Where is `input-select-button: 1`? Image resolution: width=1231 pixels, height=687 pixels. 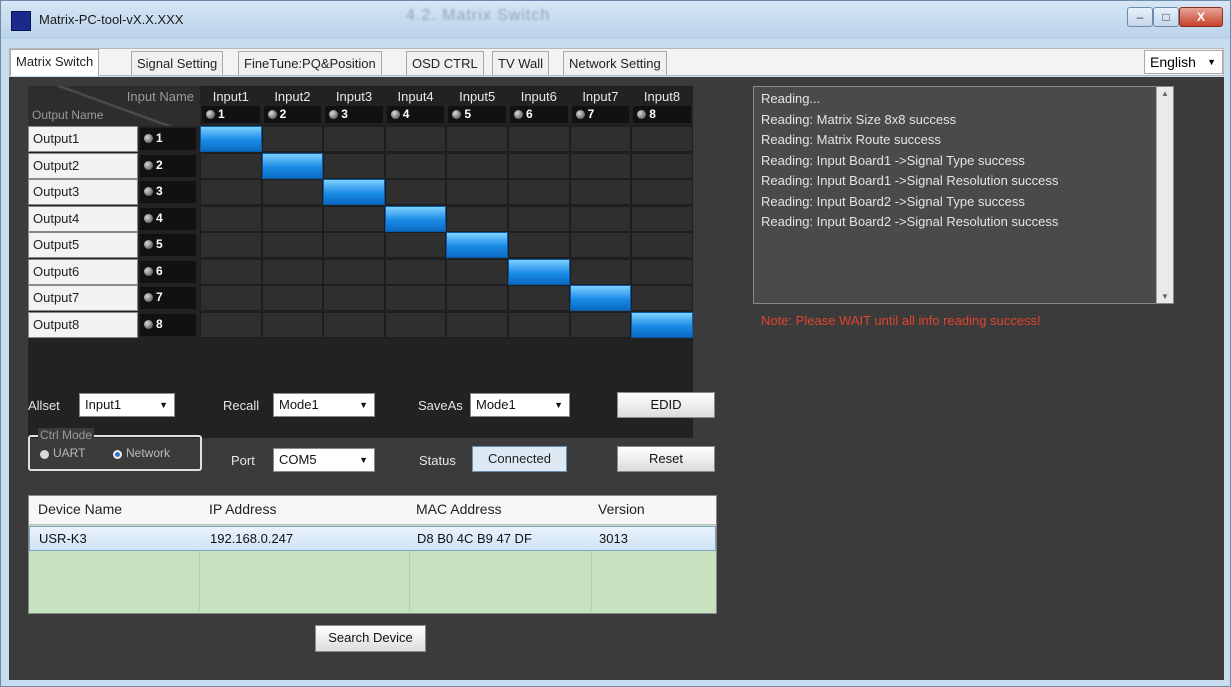
input-select-button: 1 is located at coordinates (231, 114).